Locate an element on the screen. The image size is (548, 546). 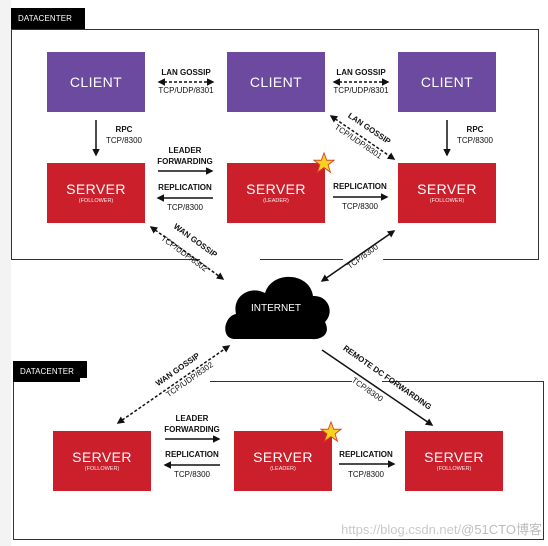
dc2-replication-left-port: TCP/8300 is located at coordinates (192, 474).